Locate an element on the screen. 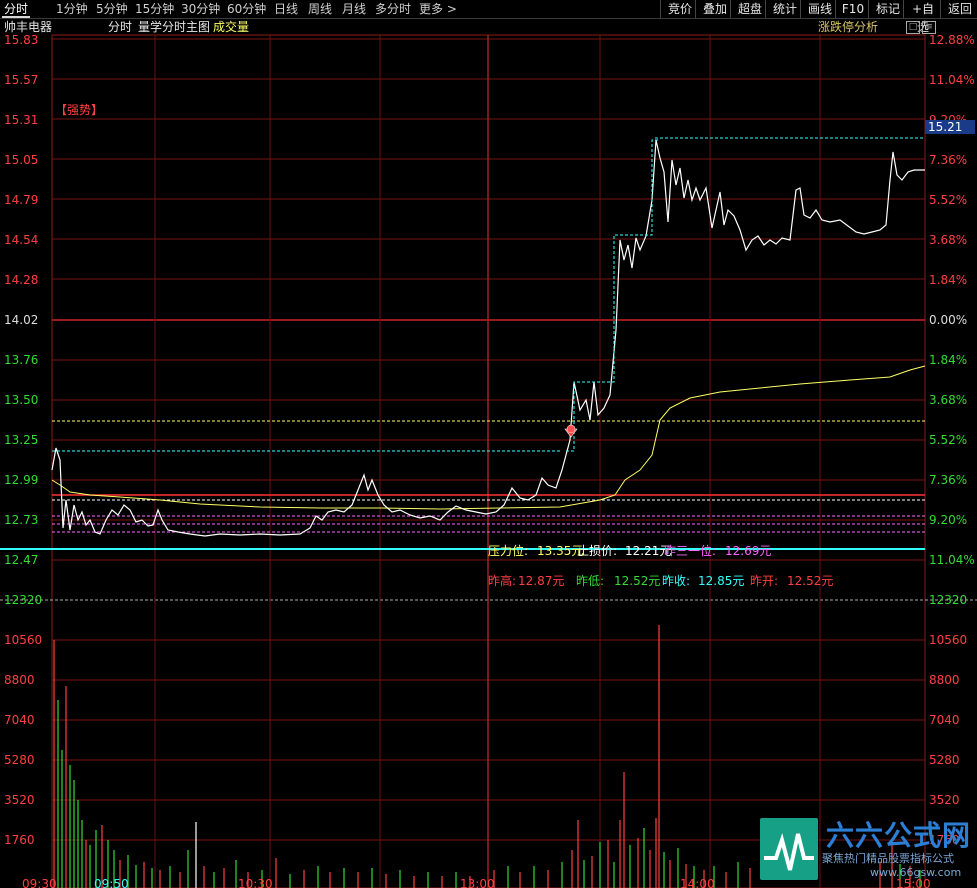 The image size is (977, 888). price-tick: 14.79 is located at coordinates (21, 200).